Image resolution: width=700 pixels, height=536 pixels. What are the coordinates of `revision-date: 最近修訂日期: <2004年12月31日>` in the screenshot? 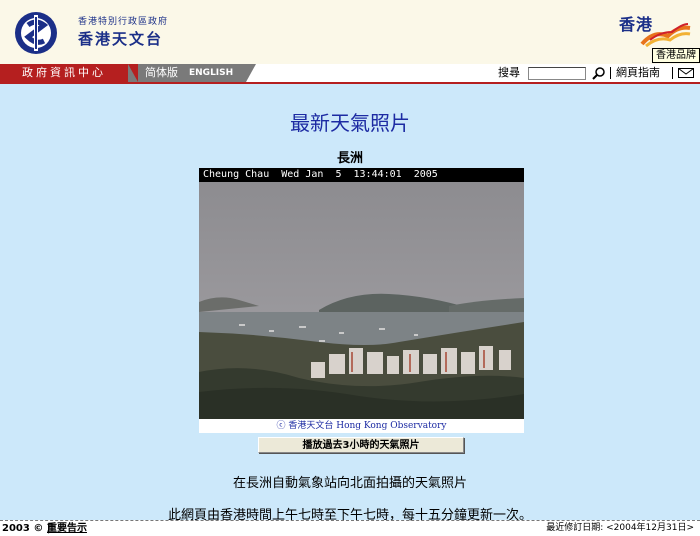 It's located at (620, 528).